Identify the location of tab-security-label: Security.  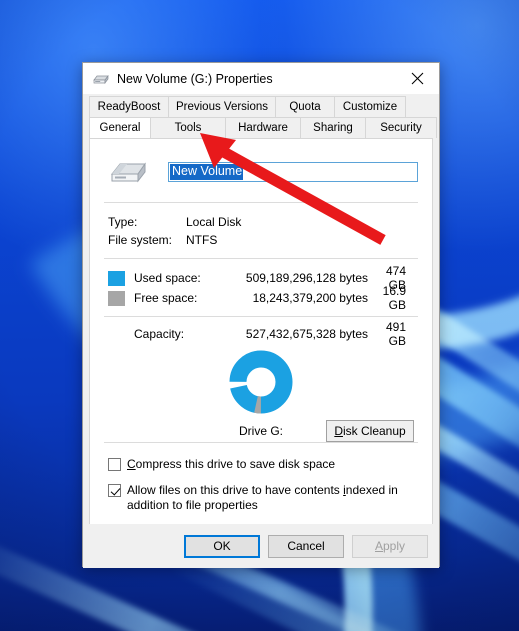
(401, 128).